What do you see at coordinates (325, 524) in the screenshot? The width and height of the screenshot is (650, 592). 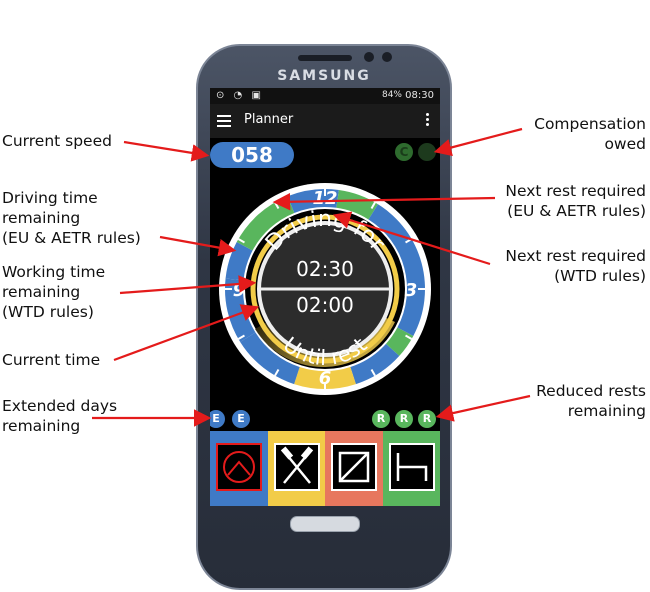 I see `home-button` at bounding box center [325, 524].